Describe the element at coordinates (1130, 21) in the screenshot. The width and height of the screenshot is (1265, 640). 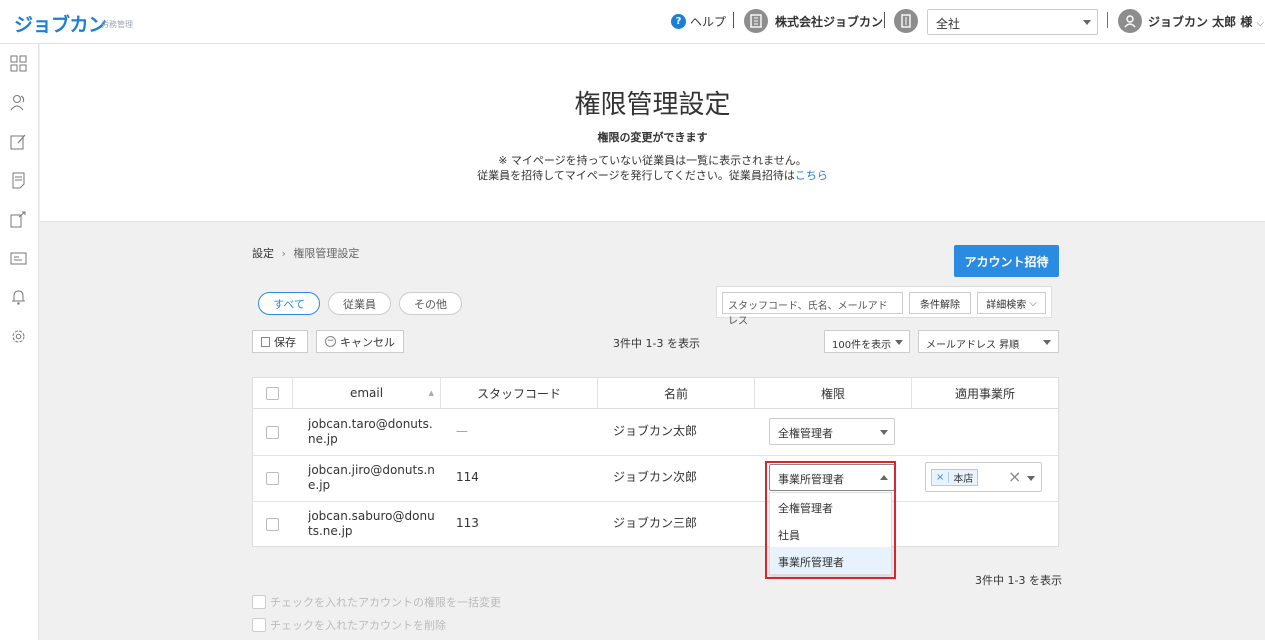
I see `user-avatar-icon` at that location.